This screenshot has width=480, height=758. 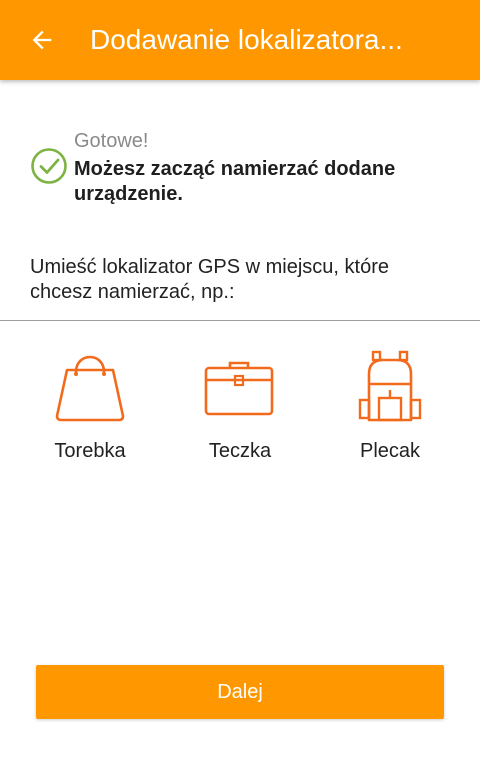 What do you see at coordinates (240, 451) in the screenshot?
I see `option-label-briefcase: Teczka` at bounding box center [240, 451].